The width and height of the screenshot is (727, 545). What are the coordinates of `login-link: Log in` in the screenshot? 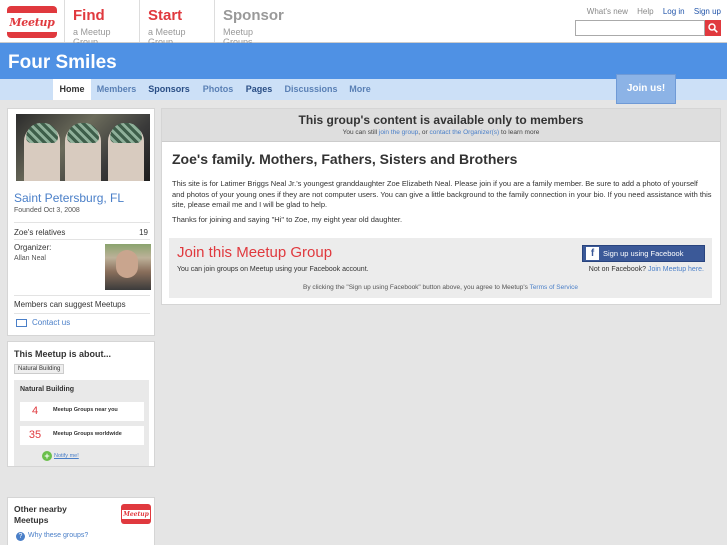 It's located at (674, 11).